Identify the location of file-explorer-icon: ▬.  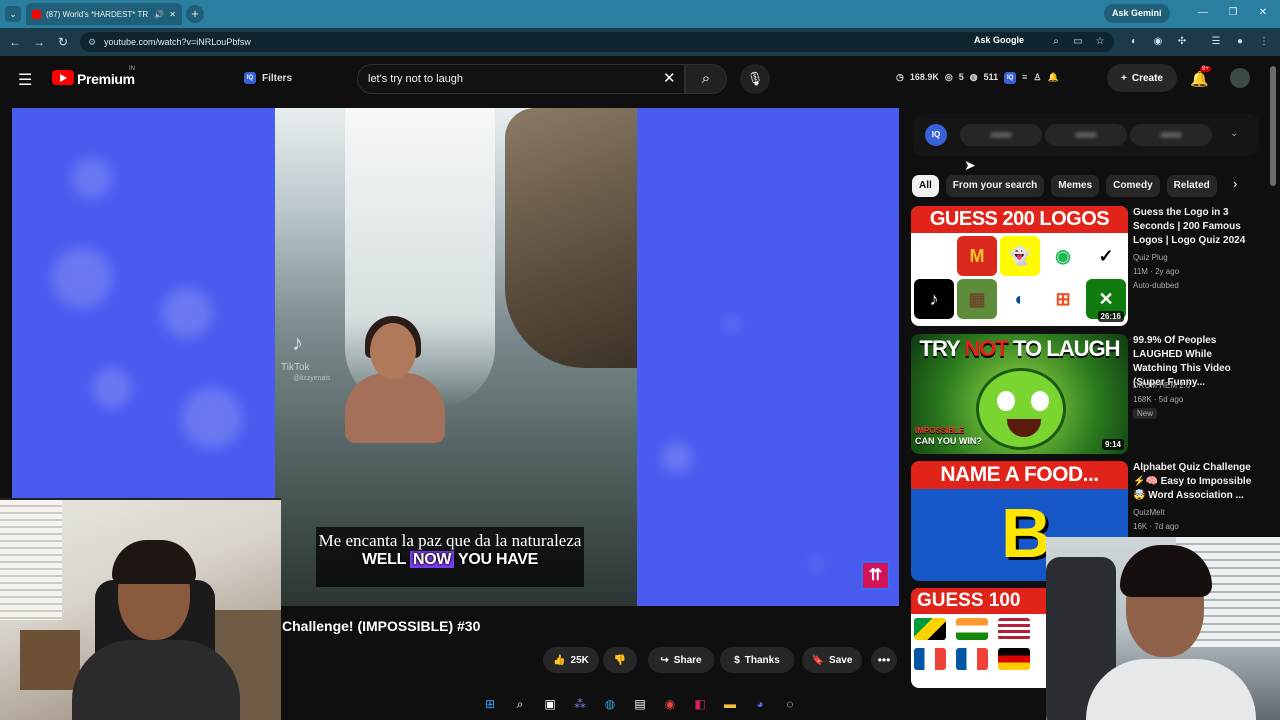
(730, 704).